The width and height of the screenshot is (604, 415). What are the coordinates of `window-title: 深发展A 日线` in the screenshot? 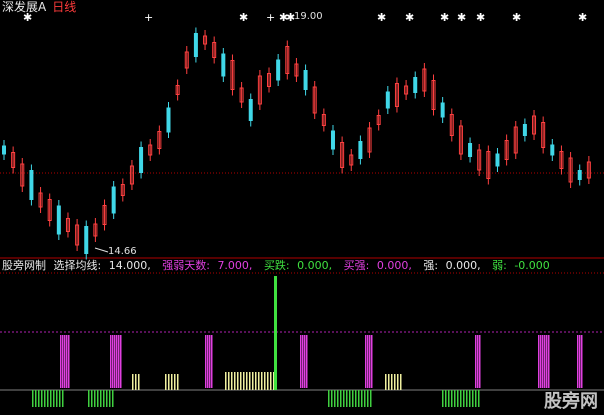 It's located at (39, 7).